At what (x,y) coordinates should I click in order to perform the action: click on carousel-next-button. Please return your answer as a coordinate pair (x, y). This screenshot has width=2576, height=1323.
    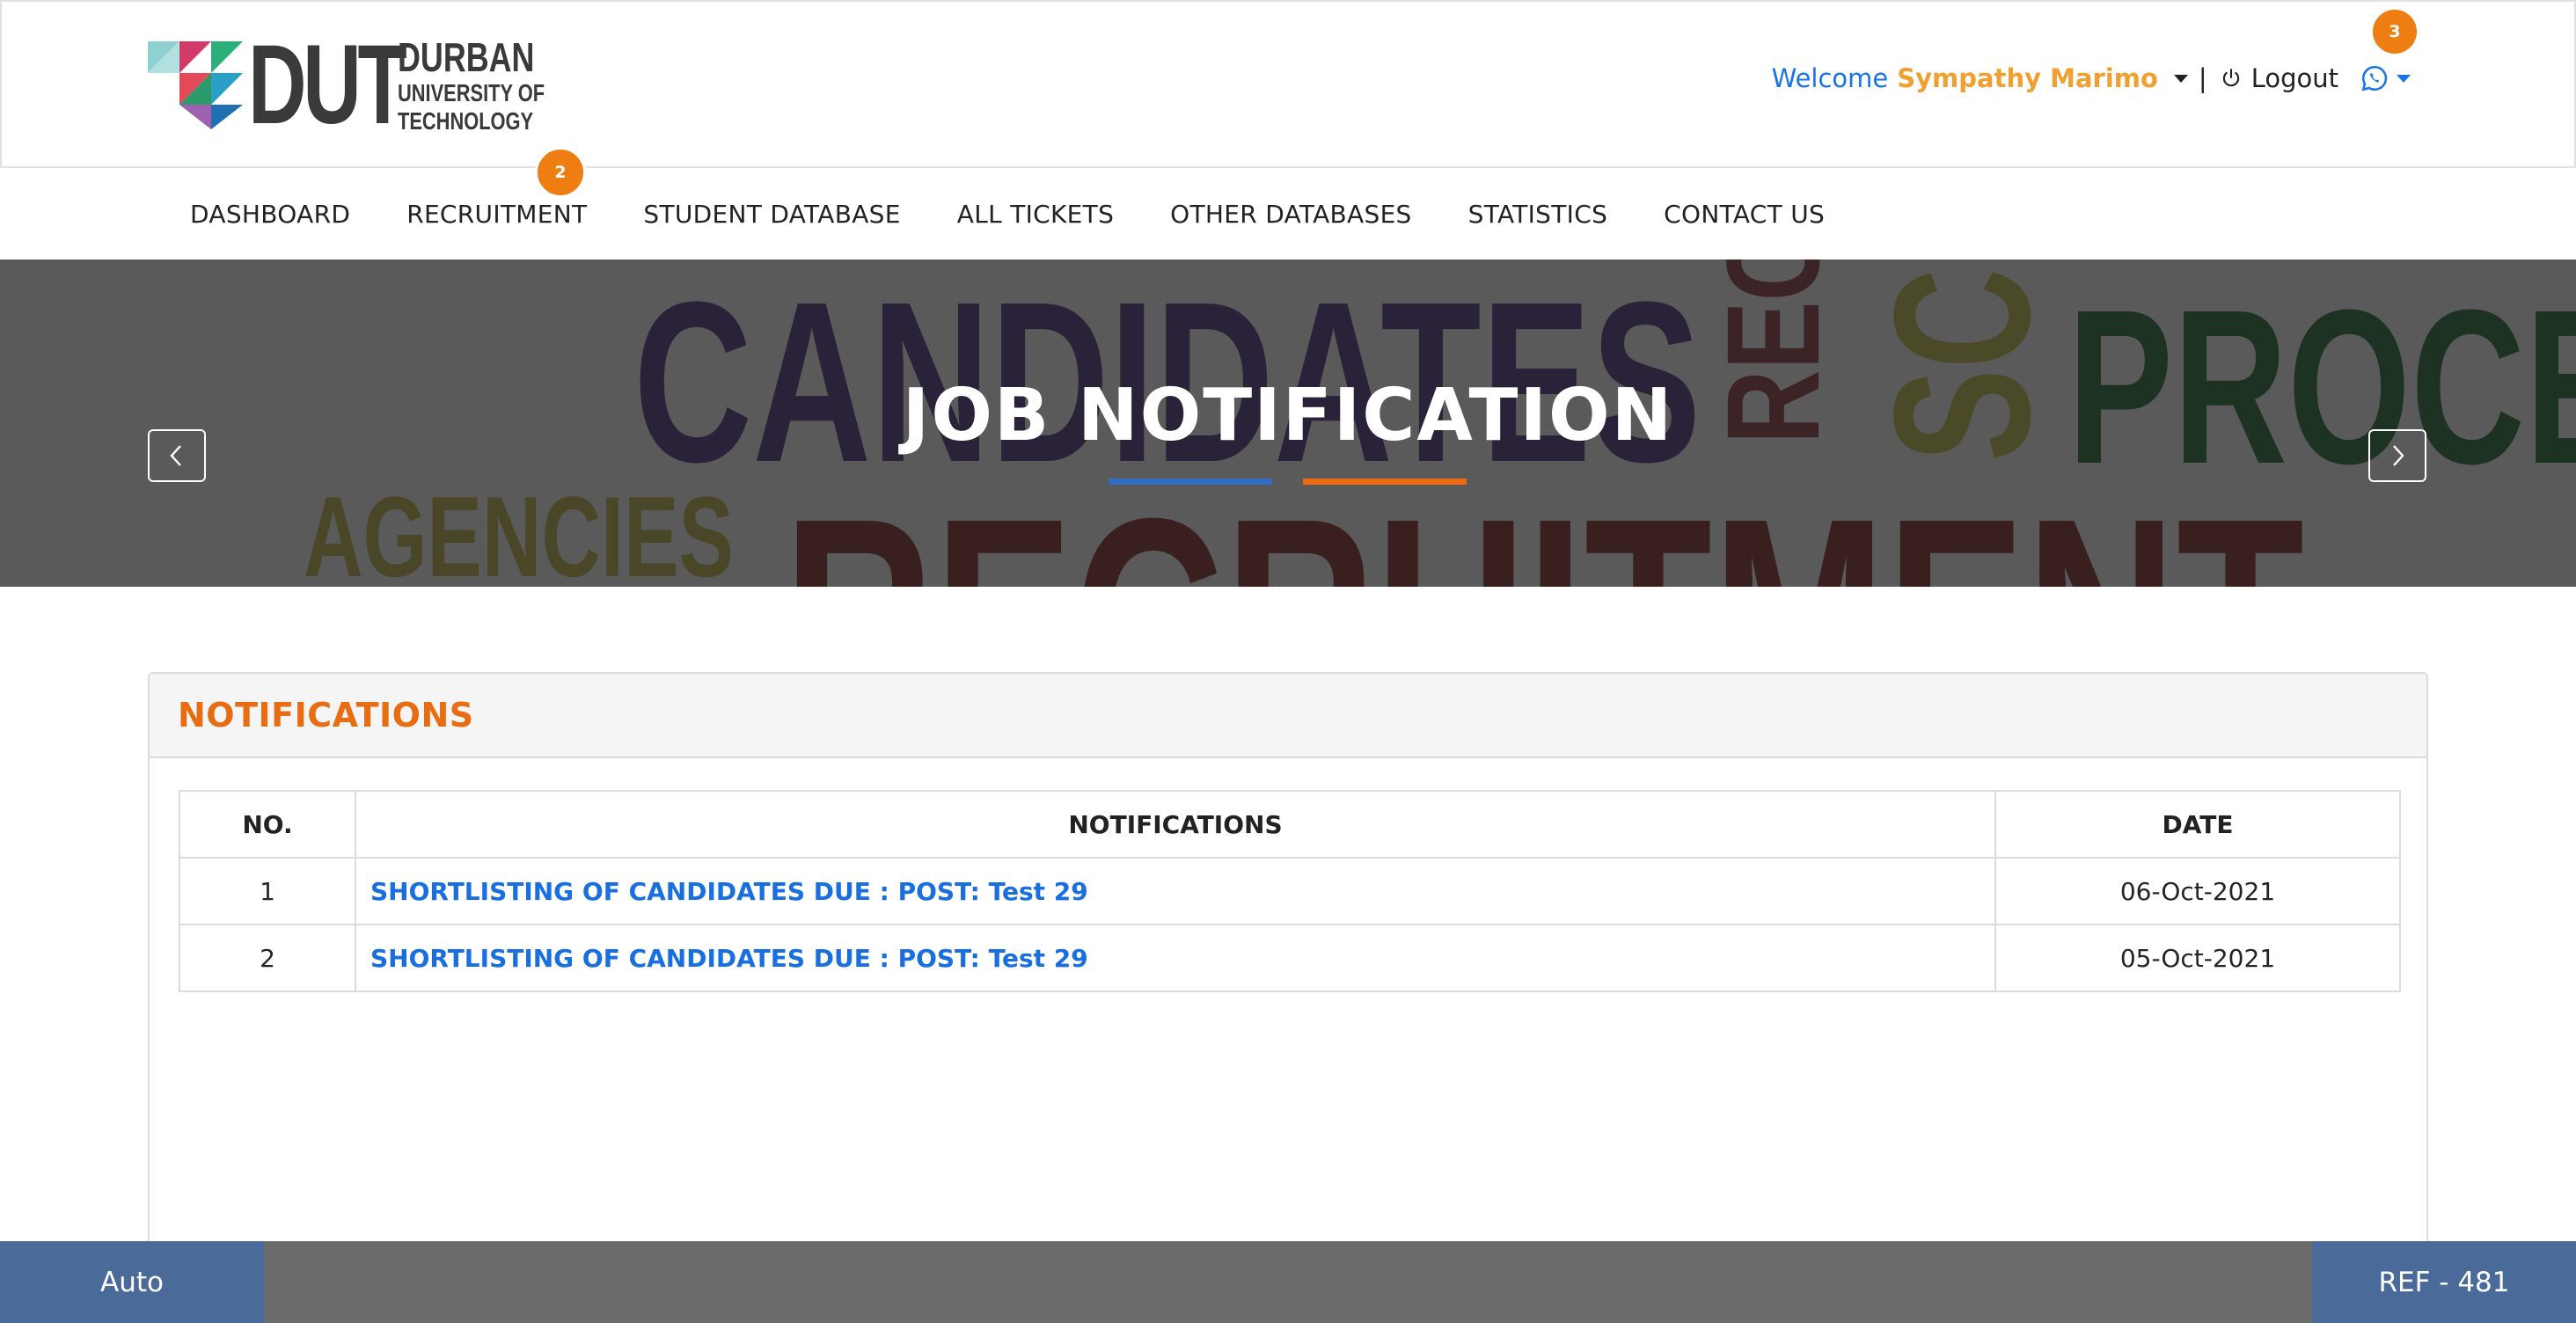
    Looking at the image, I should click on (2397, 455).